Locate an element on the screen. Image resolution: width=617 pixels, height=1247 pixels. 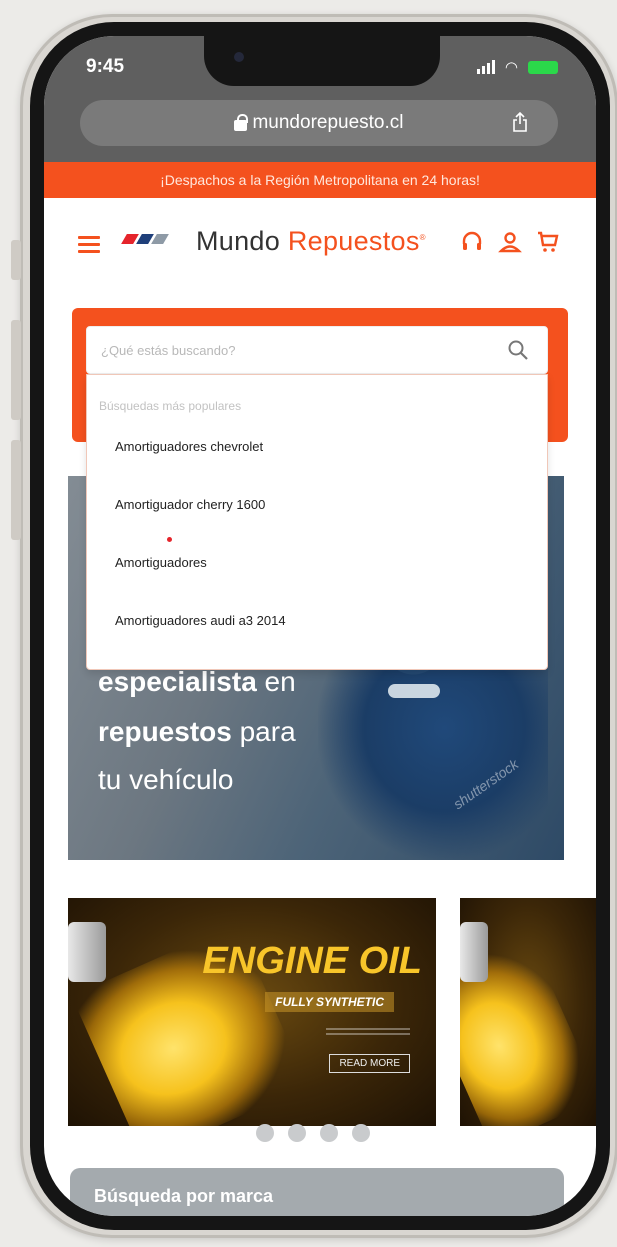
wifi-icon: ◠ is located at coordinates (511, 67).